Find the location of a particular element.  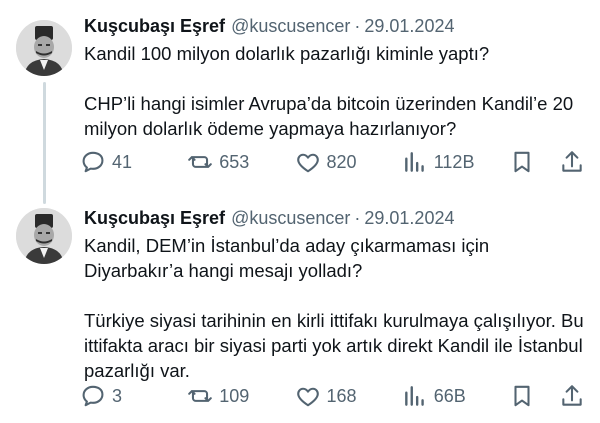

views-button: 112B is located at coordinates (448, 162).